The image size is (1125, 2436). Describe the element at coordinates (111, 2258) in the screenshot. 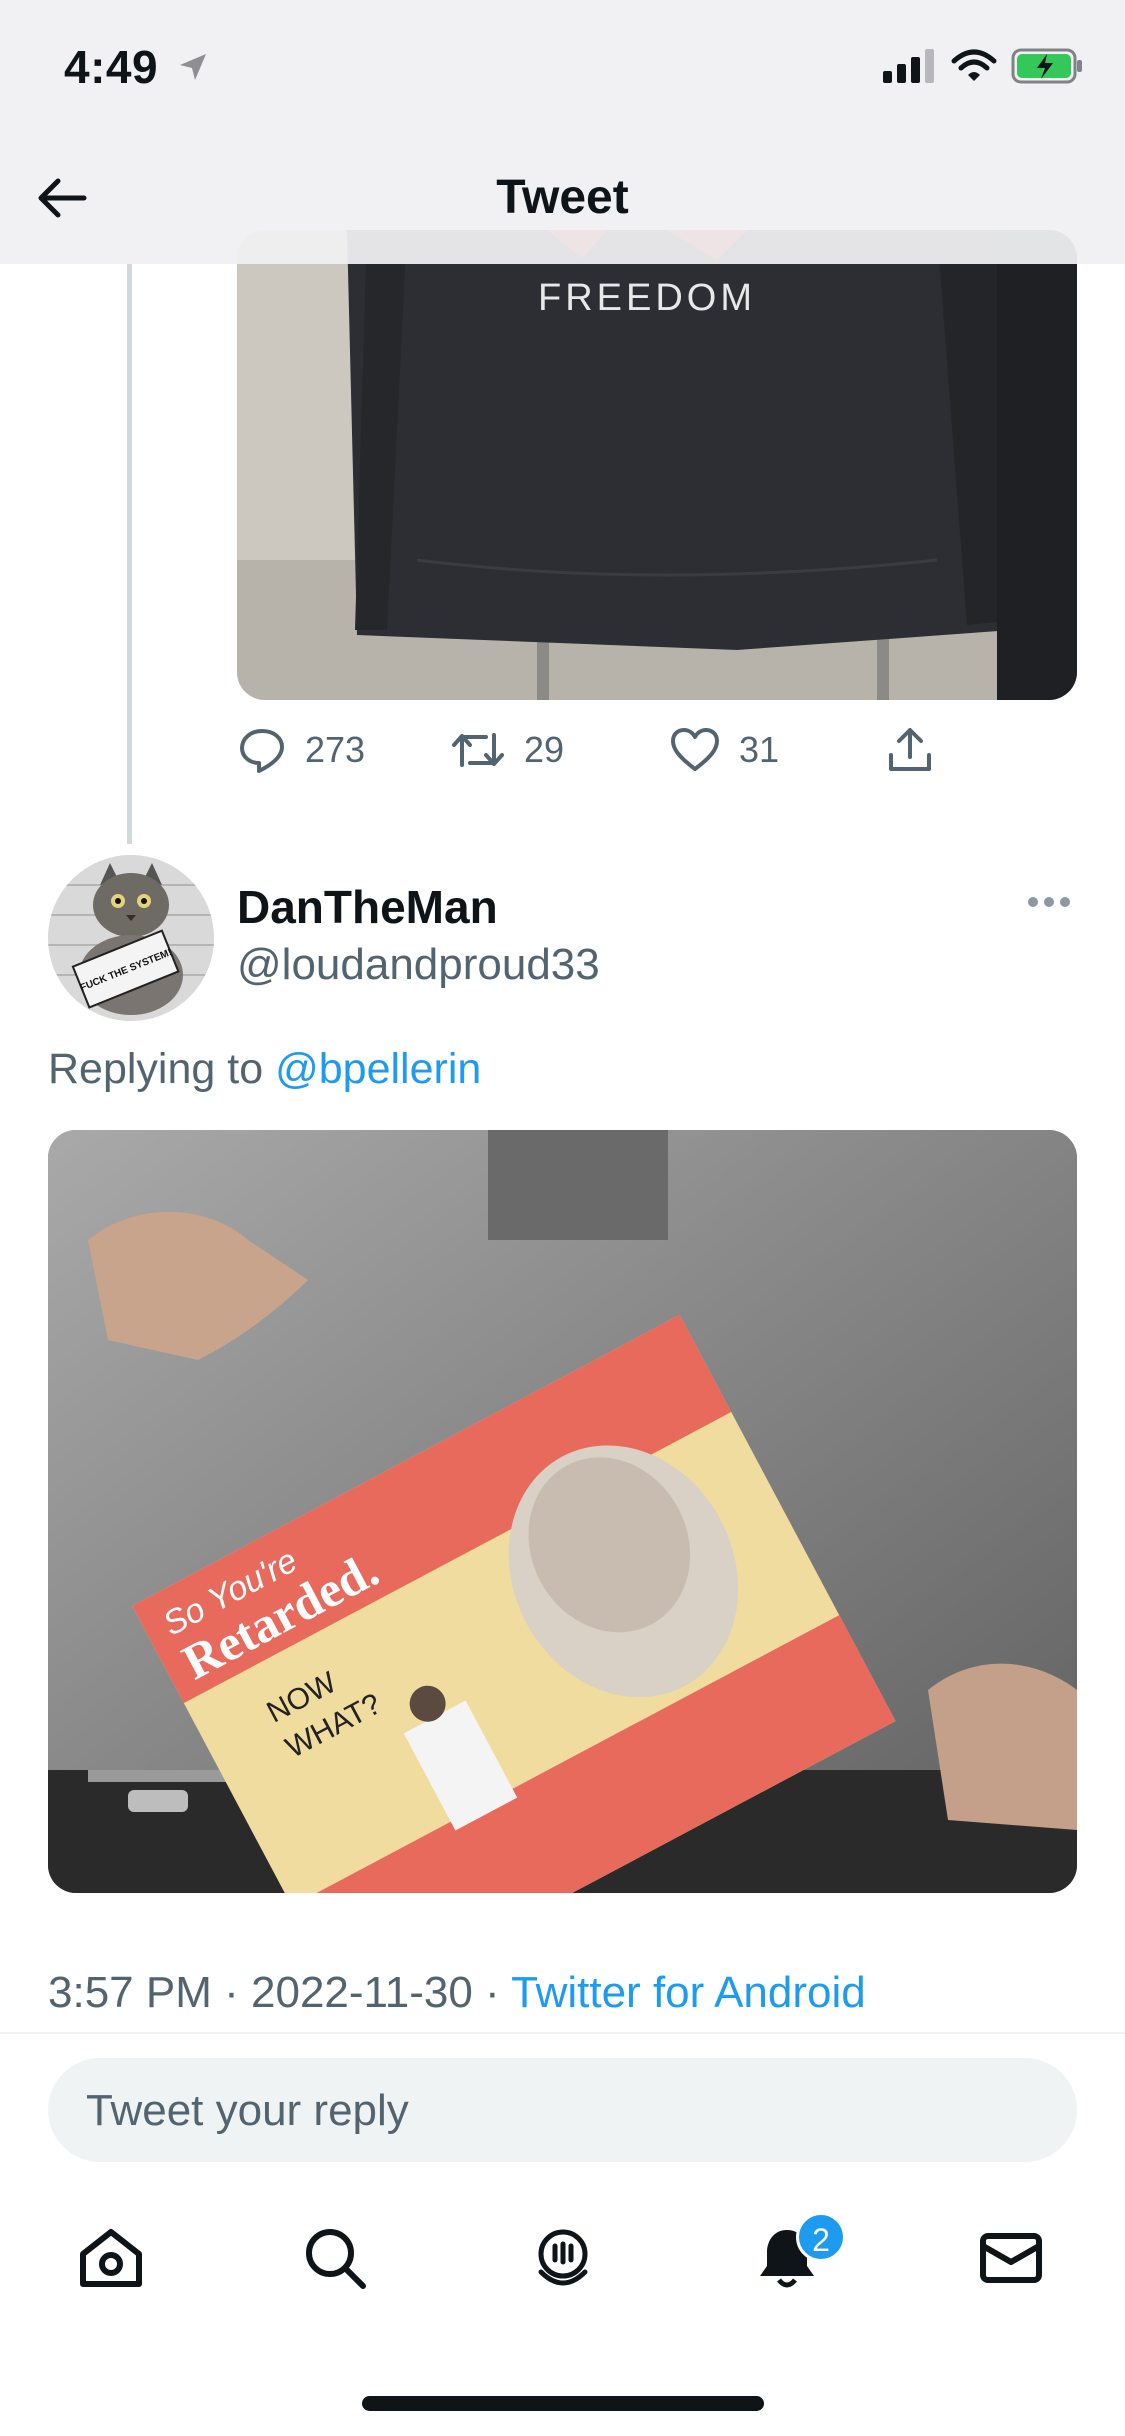

I see `home-icon` at that location.